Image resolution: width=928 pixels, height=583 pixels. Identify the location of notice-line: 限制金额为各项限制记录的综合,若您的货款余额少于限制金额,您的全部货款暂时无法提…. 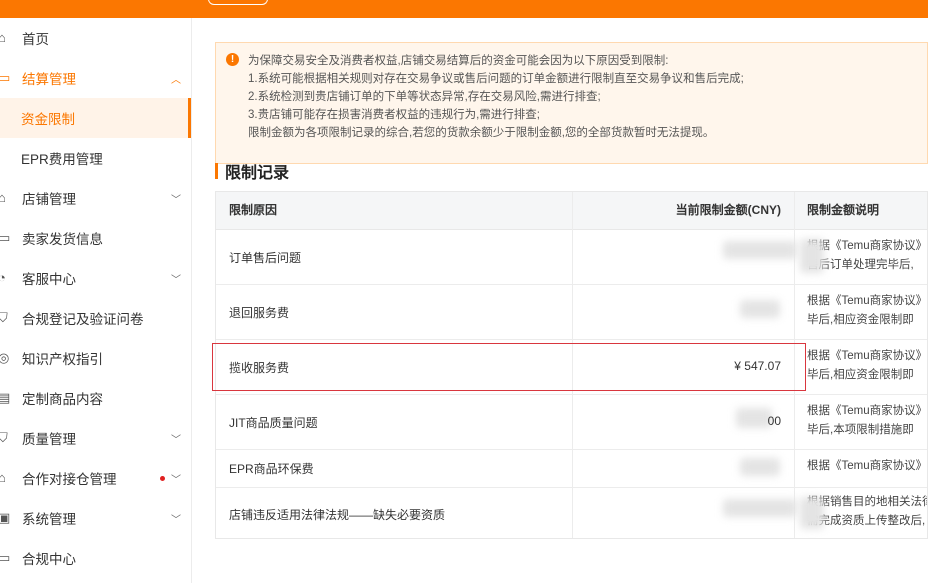
(481, 133).